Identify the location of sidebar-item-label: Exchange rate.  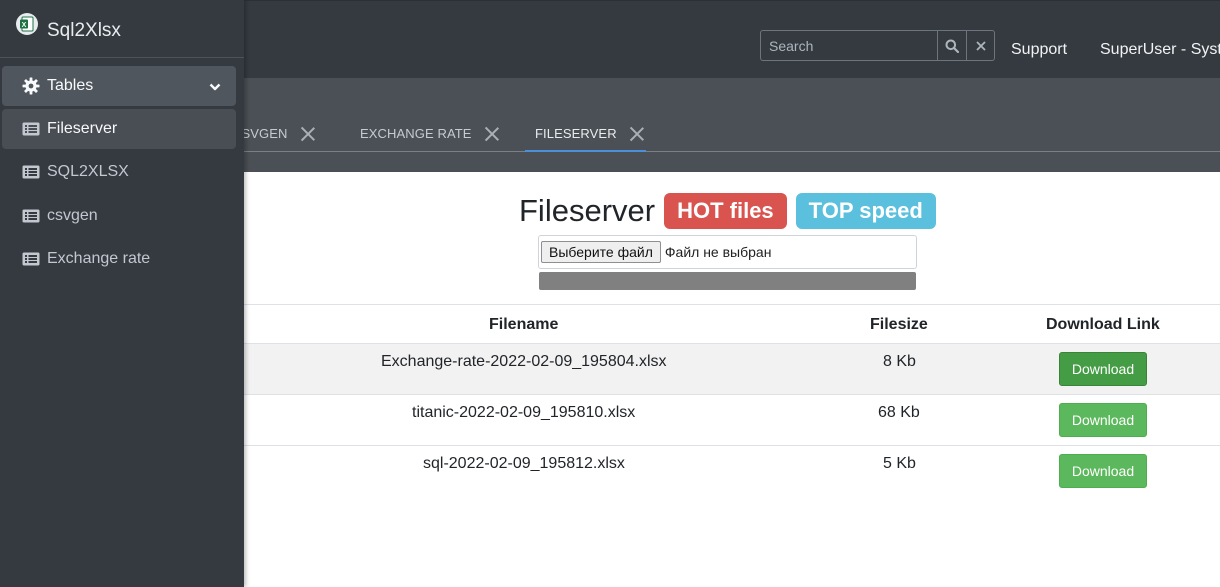
(99, 258).